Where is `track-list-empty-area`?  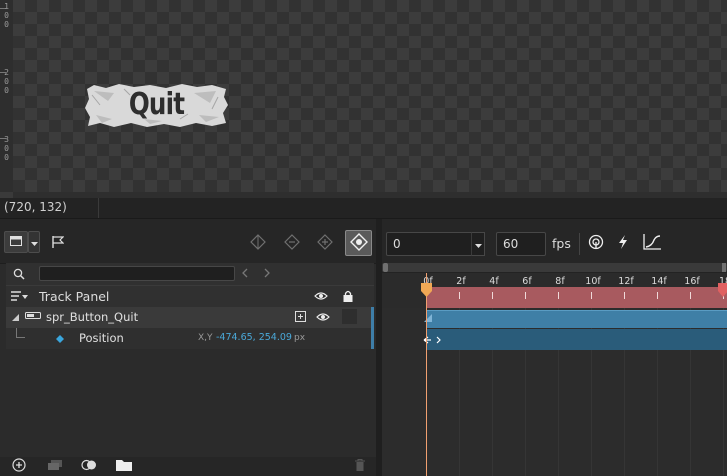
track-list-empty-area is located at coordinates (190, 403).